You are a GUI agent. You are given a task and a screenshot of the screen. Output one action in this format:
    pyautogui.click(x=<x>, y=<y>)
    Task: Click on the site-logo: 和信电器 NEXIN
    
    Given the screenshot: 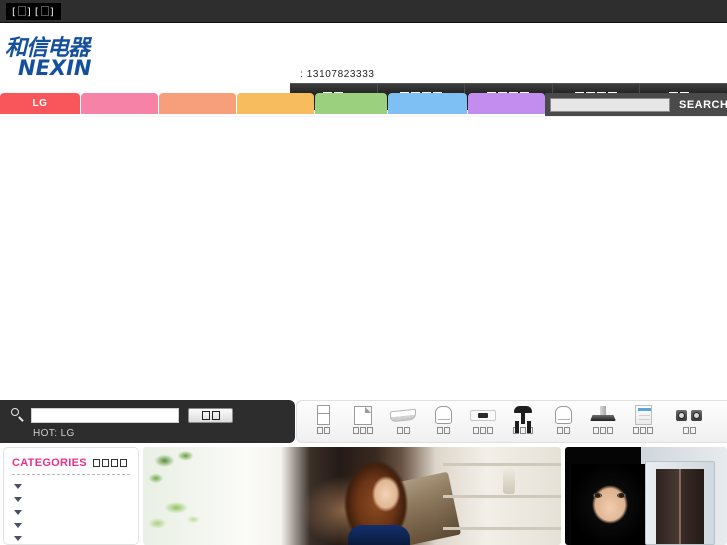 What is the action you would take?
    pyautogui.click(x=60, y=55)
    